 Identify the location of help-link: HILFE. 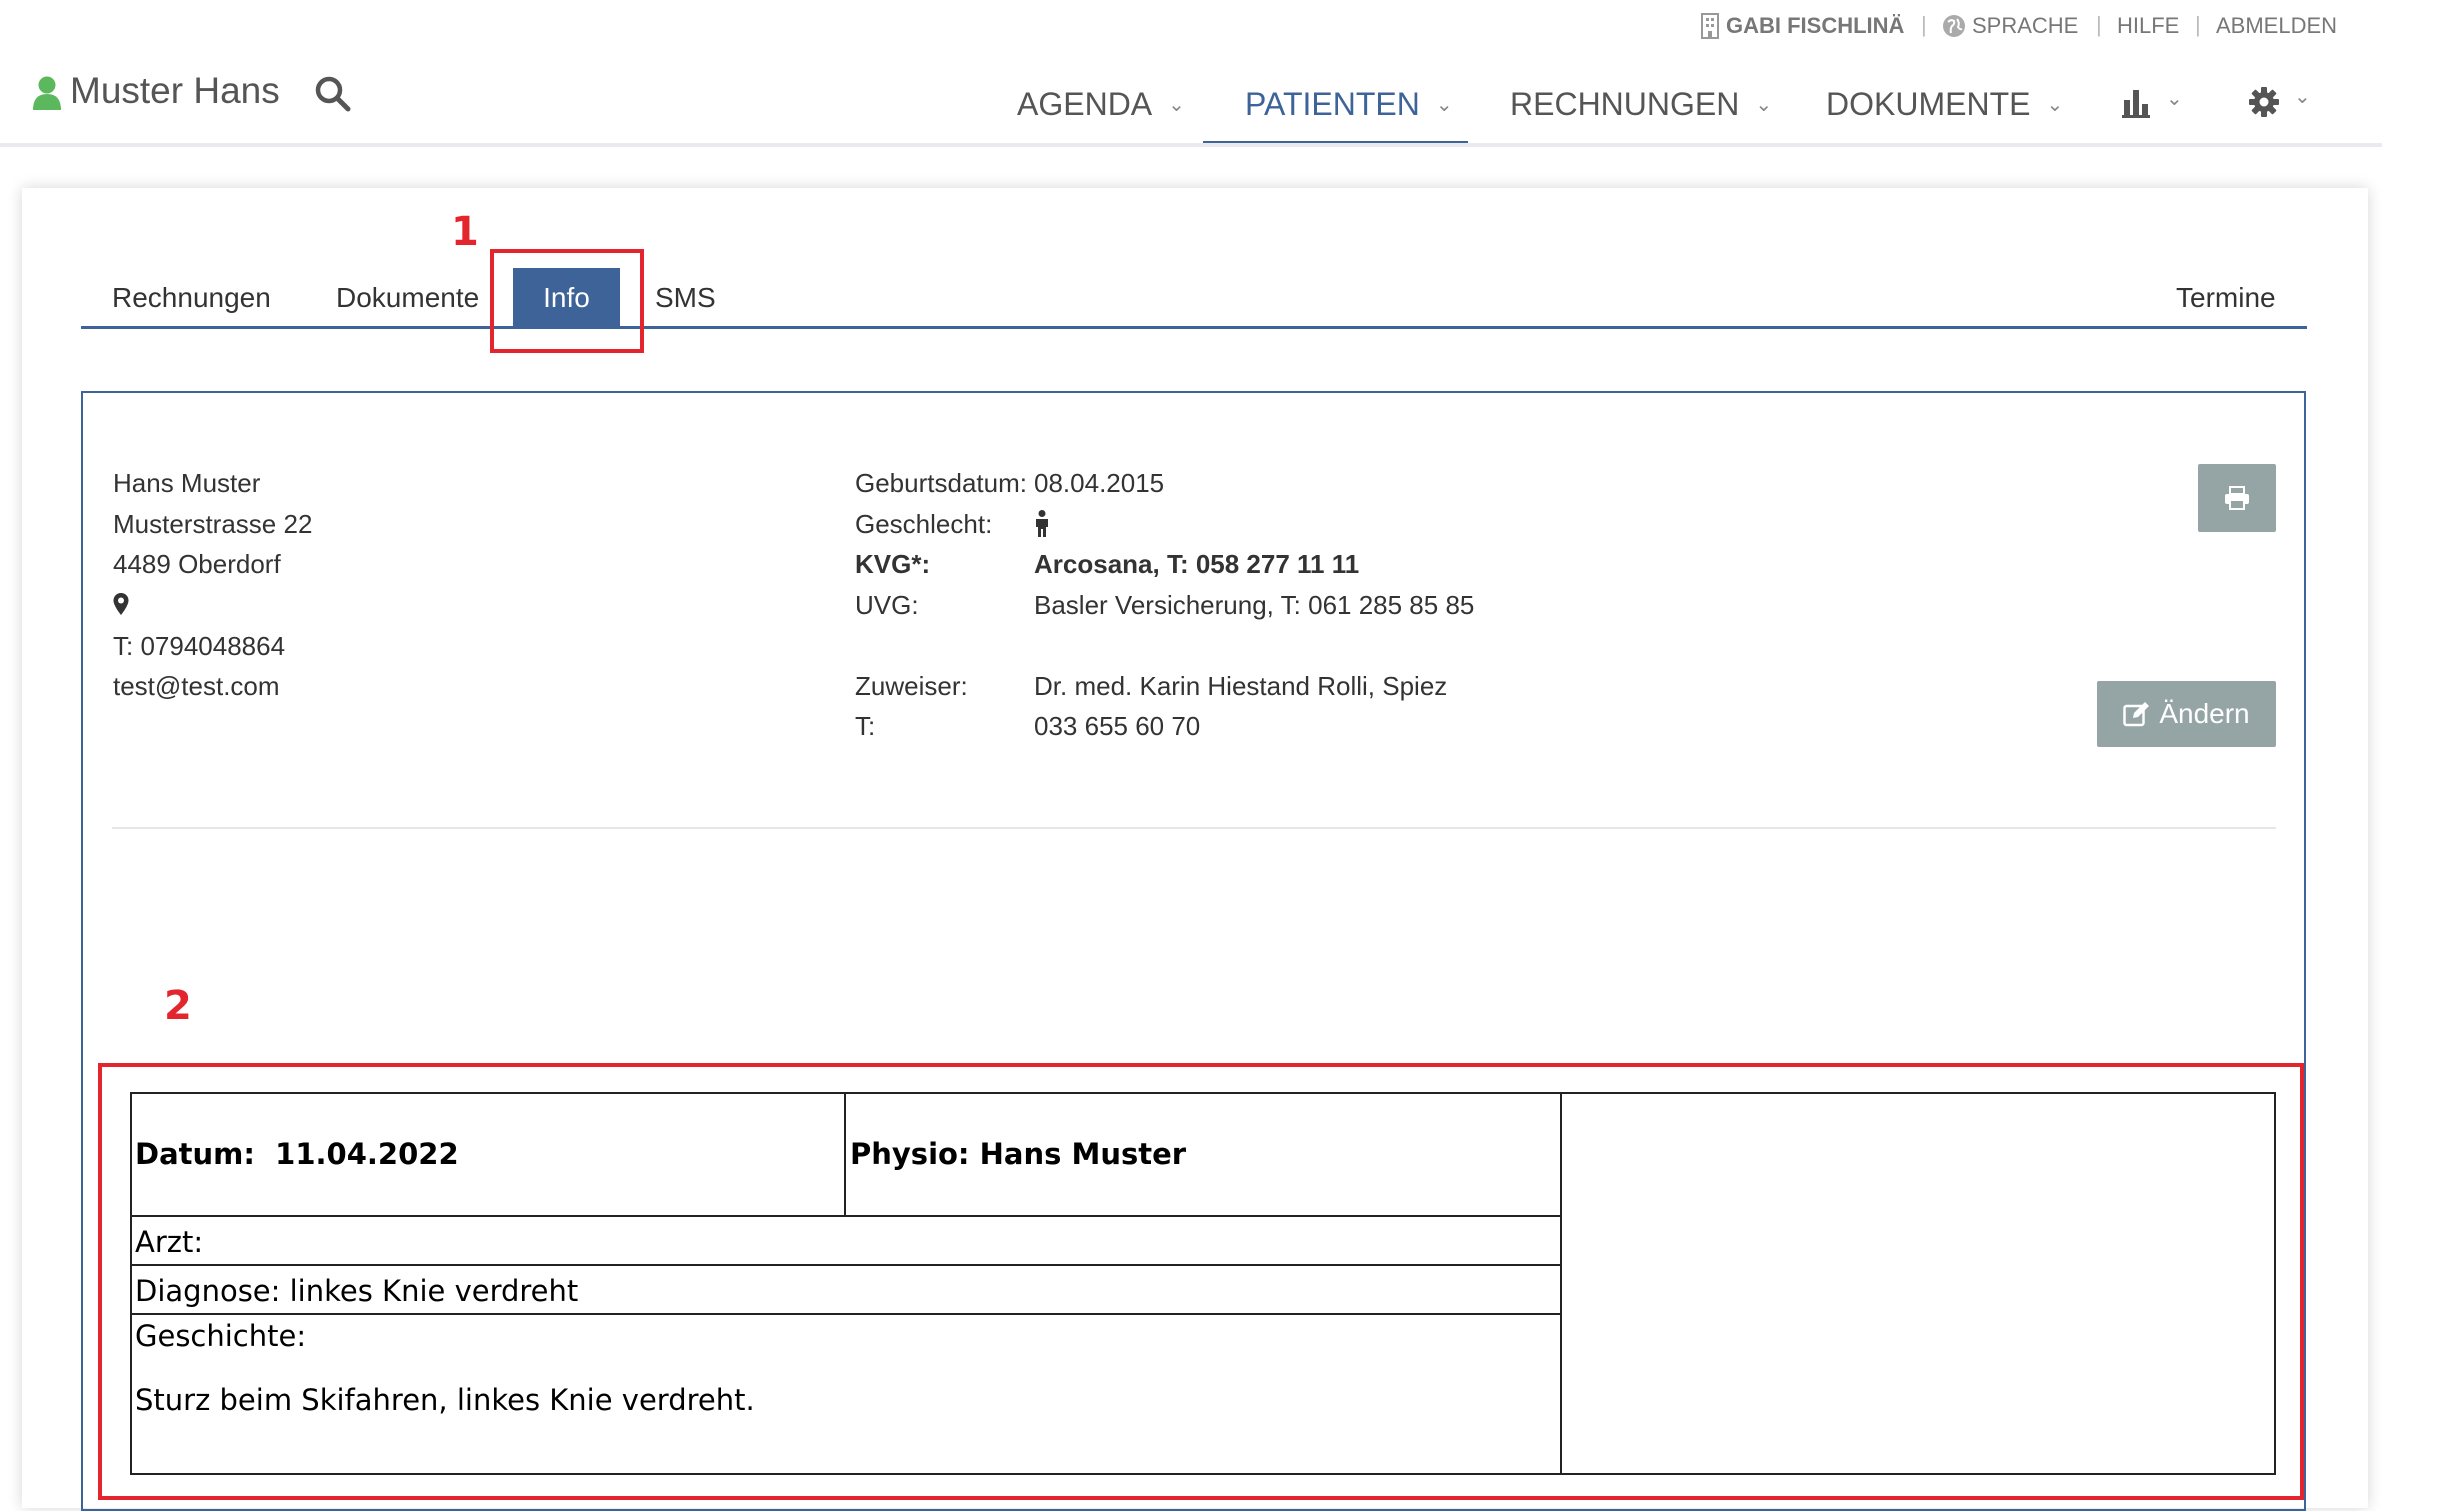
(2148, 26).